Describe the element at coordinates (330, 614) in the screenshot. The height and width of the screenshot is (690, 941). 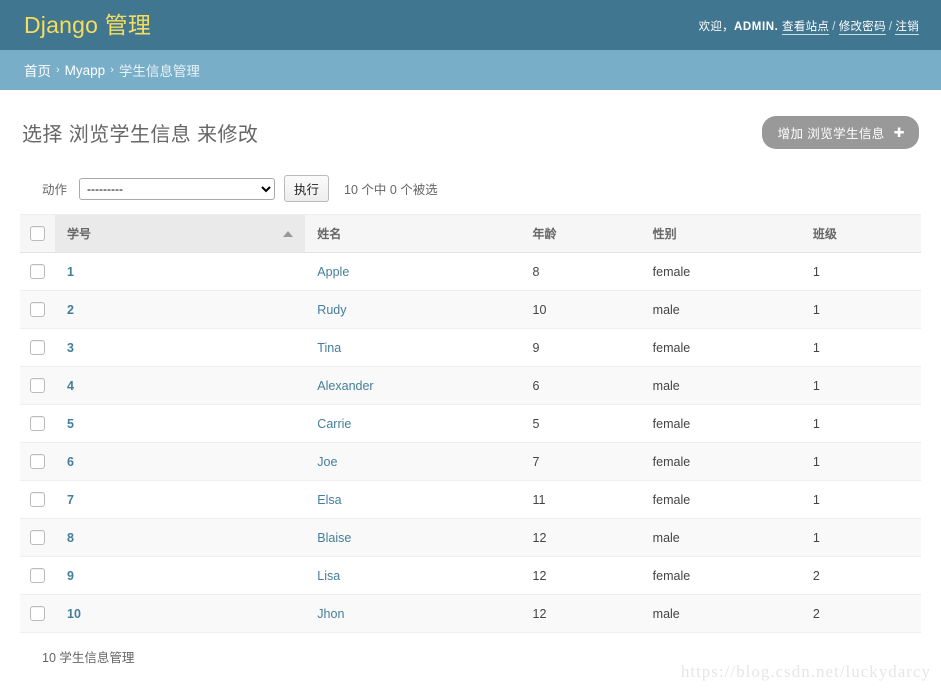
I see `row-link-name: Jhon` at that location.